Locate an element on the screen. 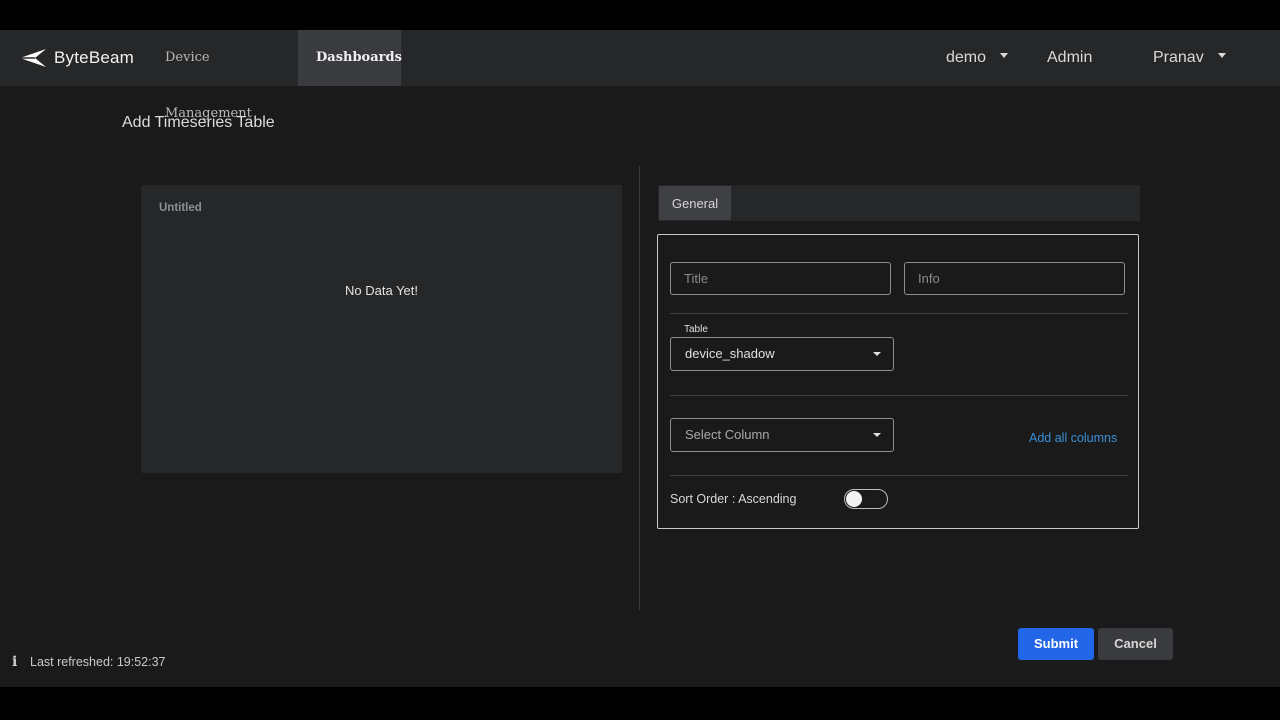 This screenshot has height=720, width=1280. cancel-button: Cancel is located at coordinates (1135, 644).